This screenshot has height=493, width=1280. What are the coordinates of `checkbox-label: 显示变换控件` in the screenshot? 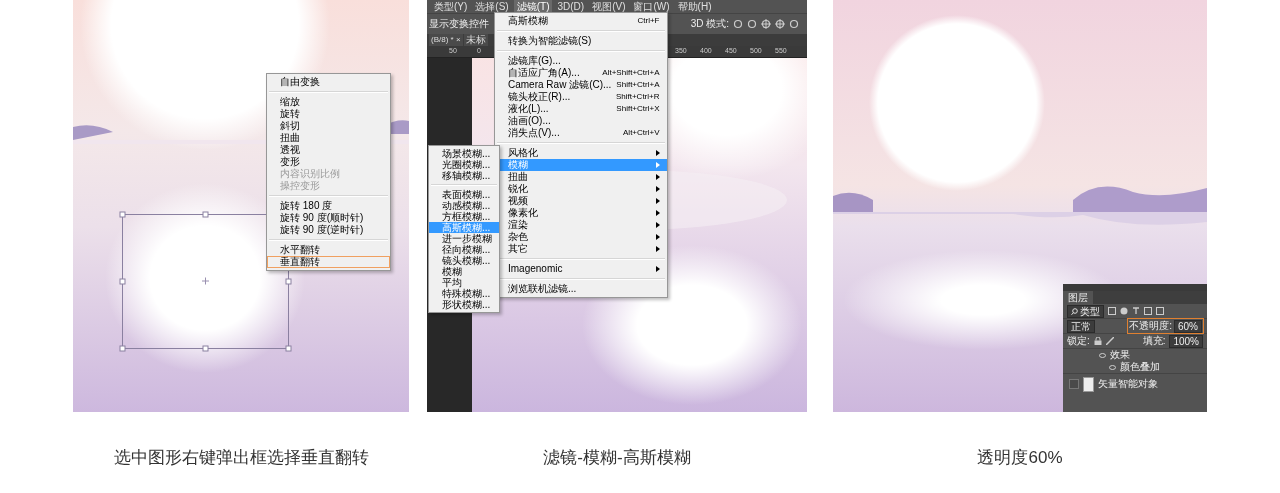 It's located at (458, 24).